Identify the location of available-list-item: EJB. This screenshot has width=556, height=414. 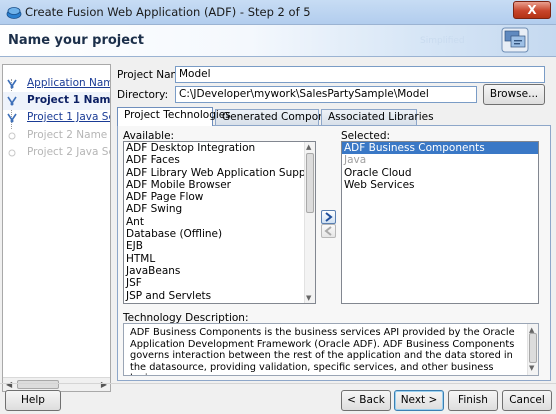
(219, 246).